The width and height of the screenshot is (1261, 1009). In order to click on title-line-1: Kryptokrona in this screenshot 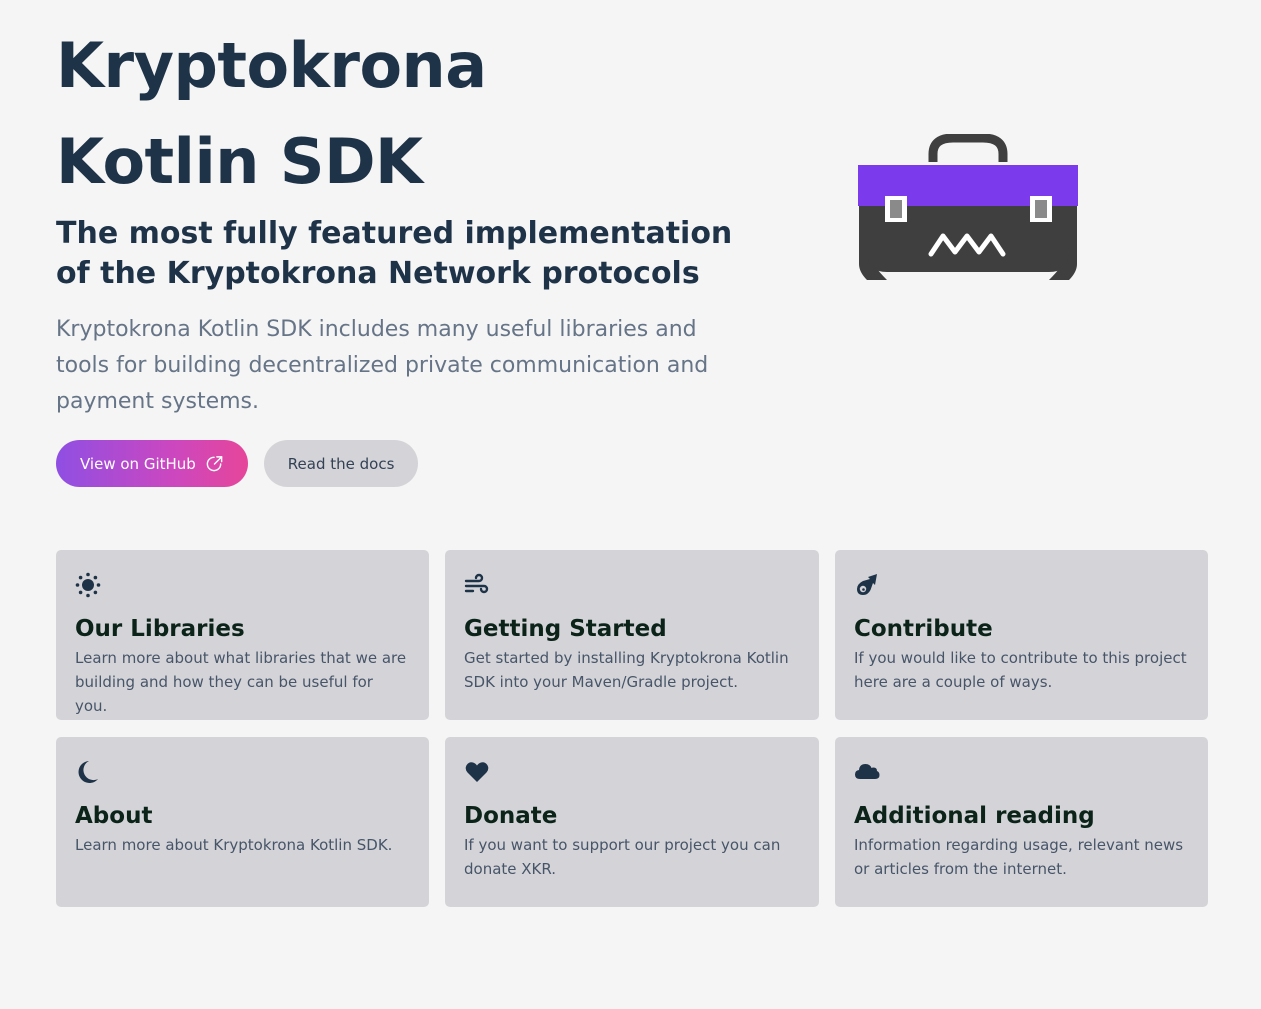, I will do `click(271, 65)`.